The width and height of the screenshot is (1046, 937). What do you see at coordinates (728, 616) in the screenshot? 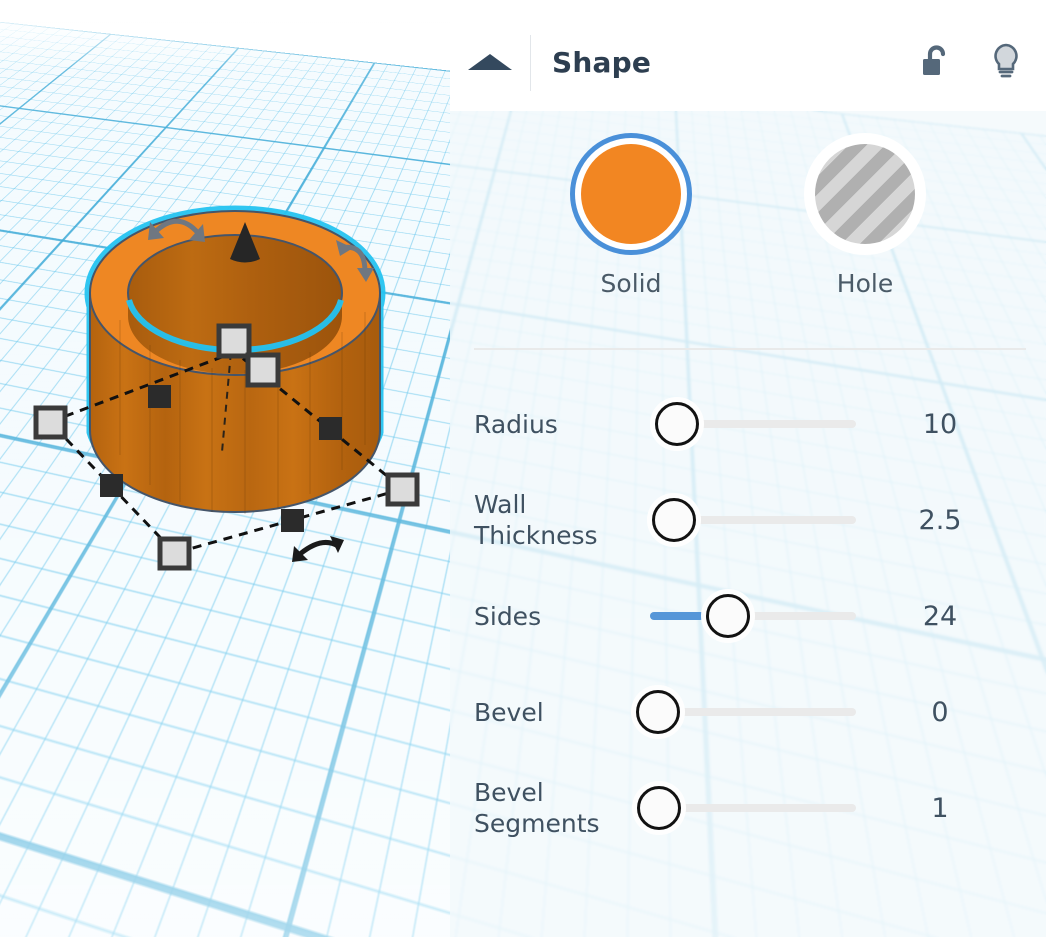
I see `slider-knob-sides` at bounding box center [728, 616].